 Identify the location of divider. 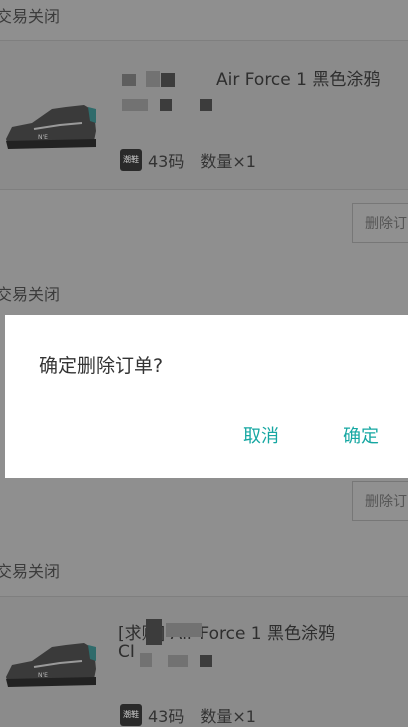
(204, 189).